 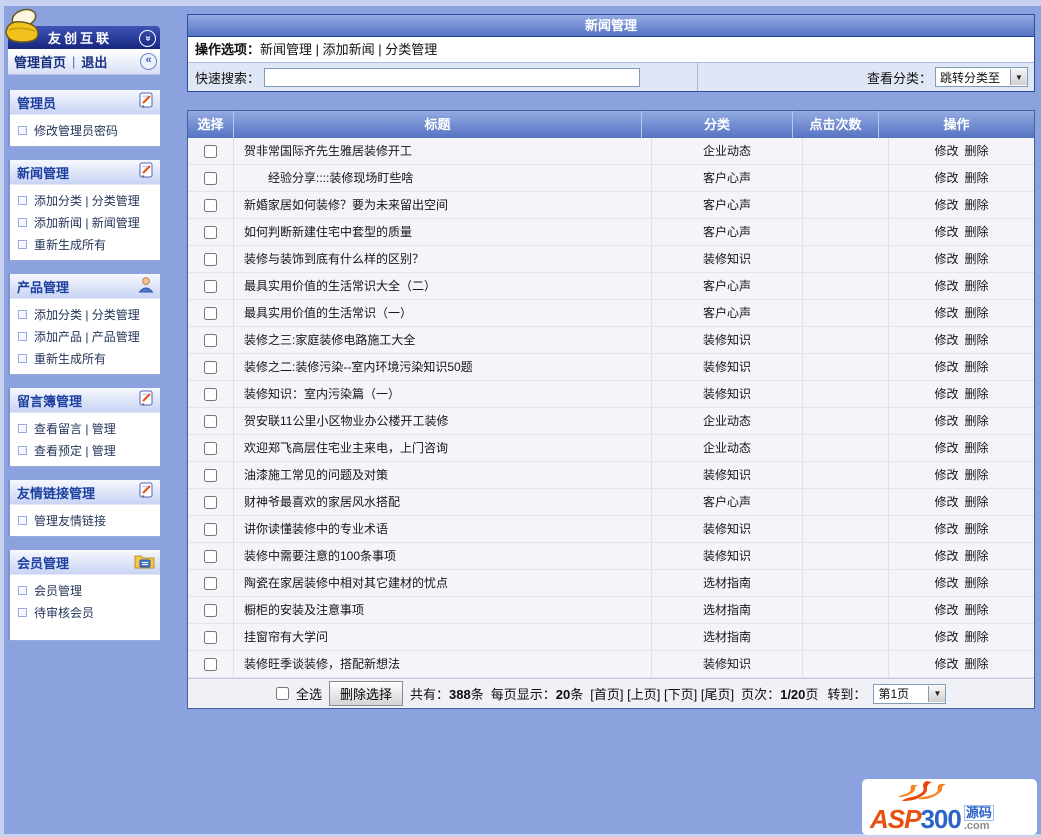 I want to click on sidebar-item: 修改管理员密码, so click(x=85, y=130).